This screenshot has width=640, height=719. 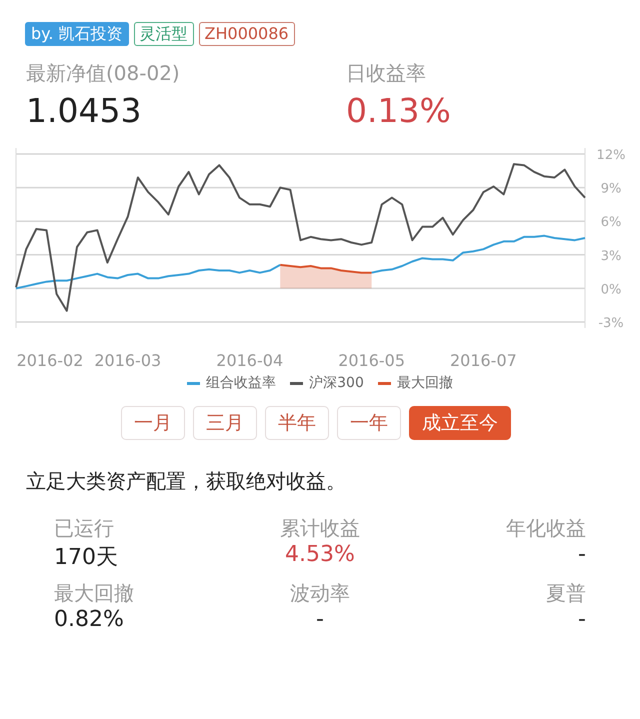 I want to click on stat-label: 年化收益, so click(x=546, y=528).